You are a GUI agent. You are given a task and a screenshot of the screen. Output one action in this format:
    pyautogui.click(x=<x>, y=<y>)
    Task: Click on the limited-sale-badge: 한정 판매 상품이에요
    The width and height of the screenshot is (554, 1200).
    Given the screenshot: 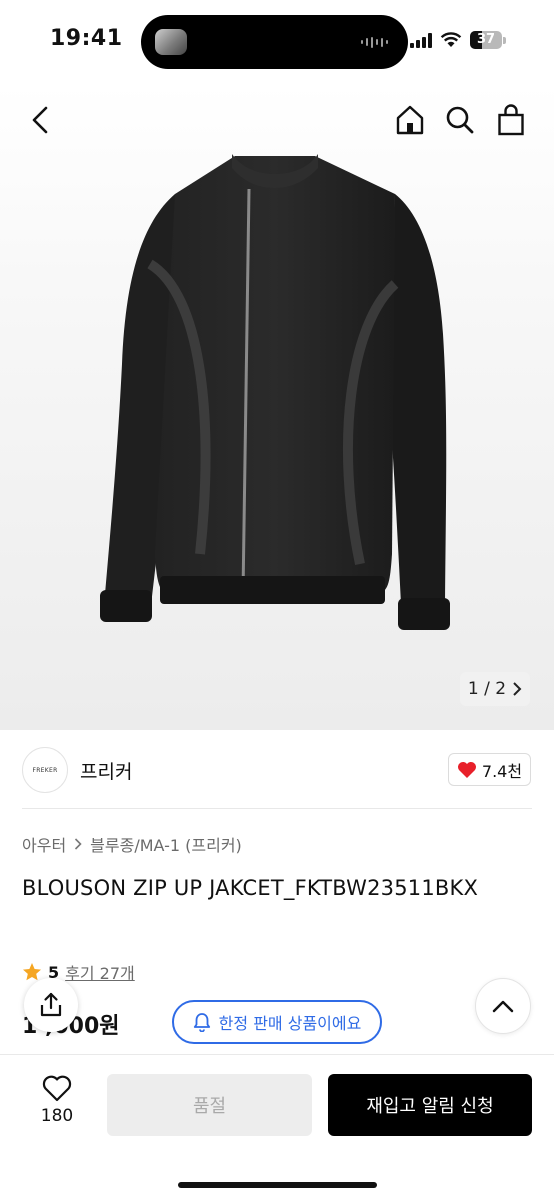 What is the action you would take?
    pyautogui.click(x=277, y=1022)
    